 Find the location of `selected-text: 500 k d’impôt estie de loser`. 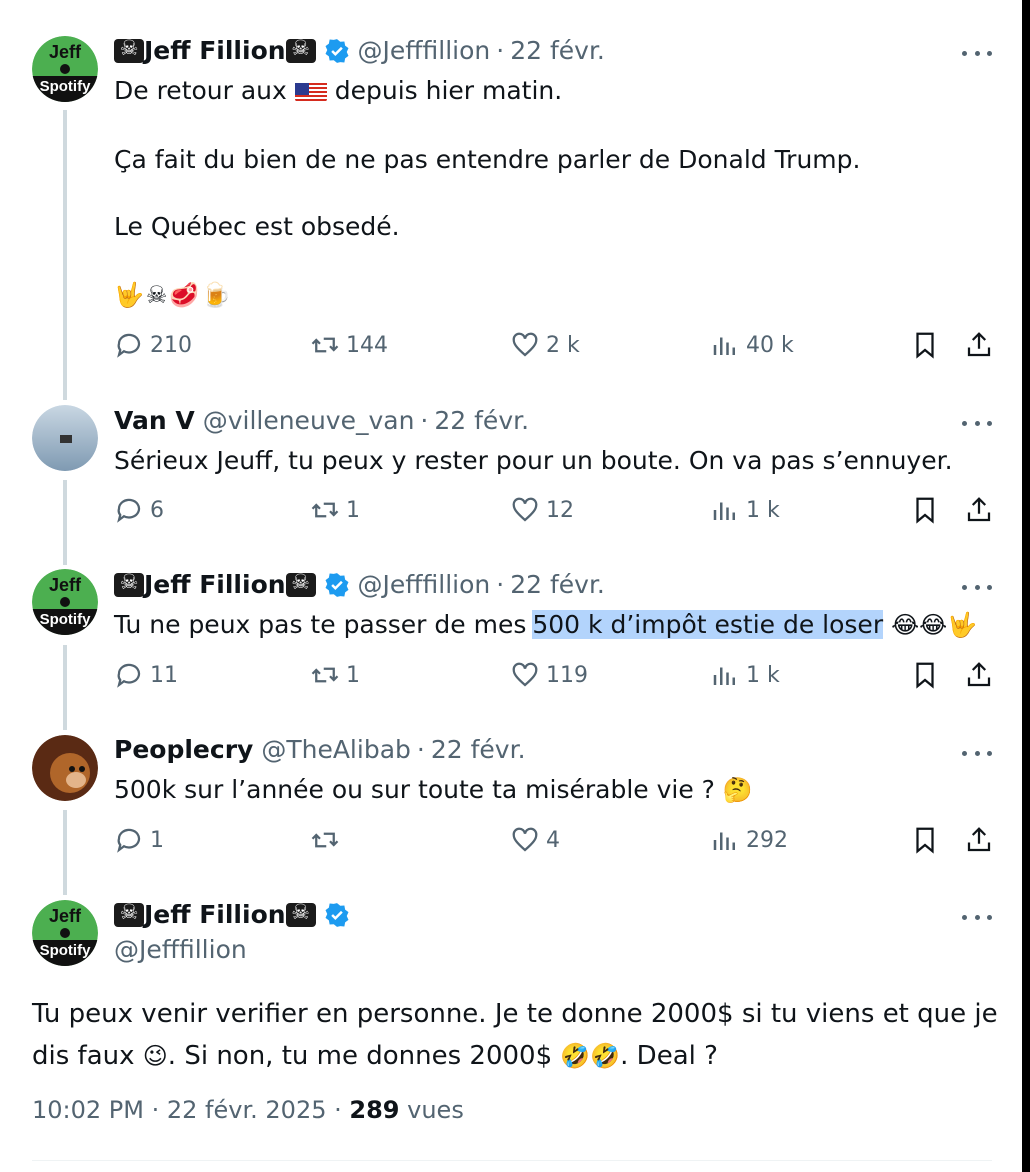

selected-text: 500 k d’impôt estie de loser is located at coordinates (708, 624).